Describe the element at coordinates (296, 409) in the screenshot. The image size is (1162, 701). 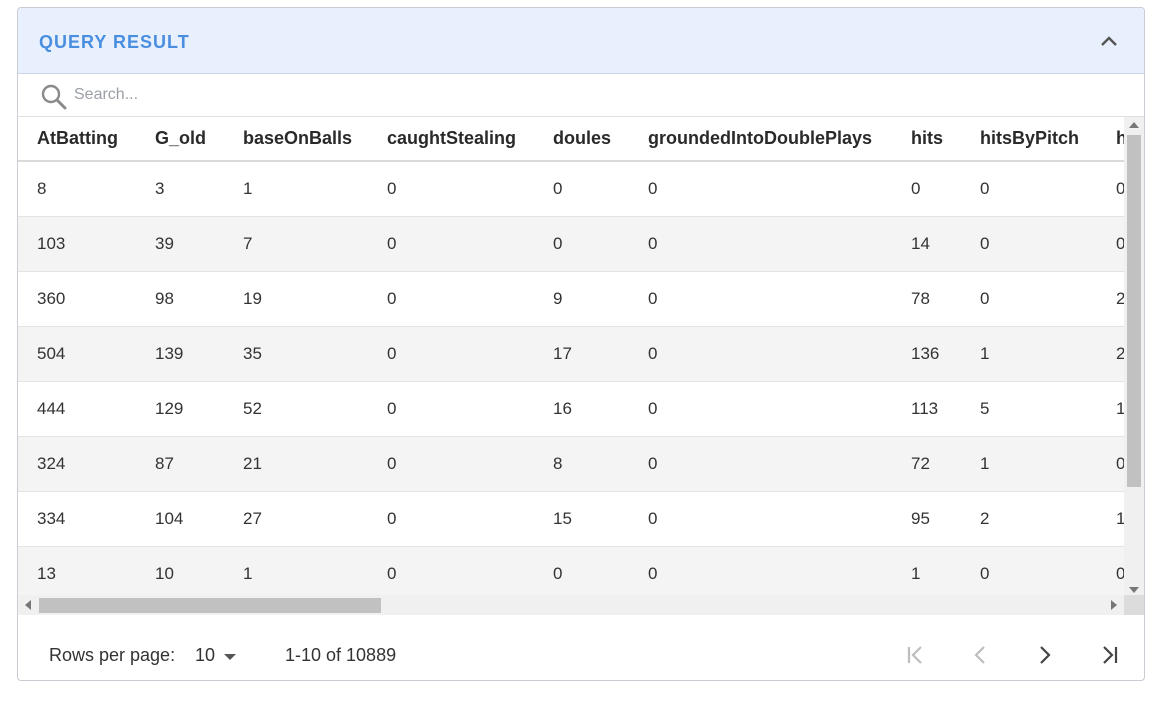
I see `table-cell: 52` at that location.